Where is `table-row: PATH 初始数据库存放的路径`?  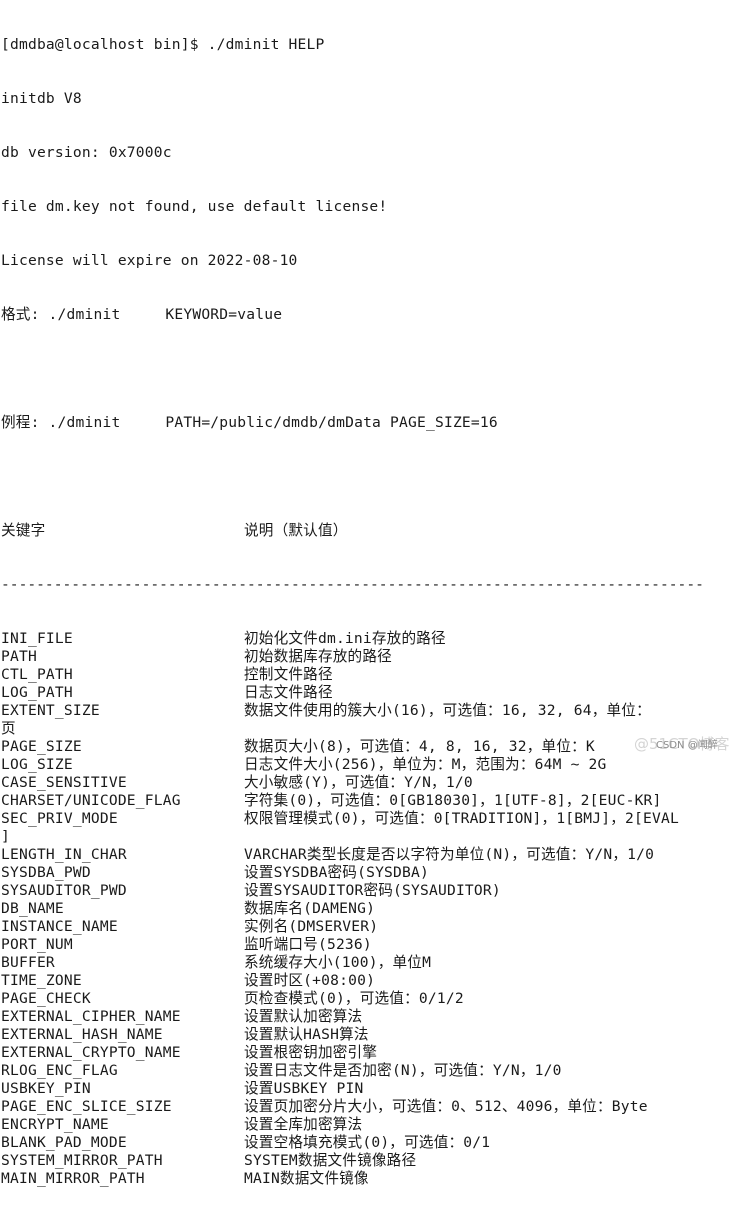
table-row: PATH 初始数据库存放的路径 is located at coordinates (370, 657).